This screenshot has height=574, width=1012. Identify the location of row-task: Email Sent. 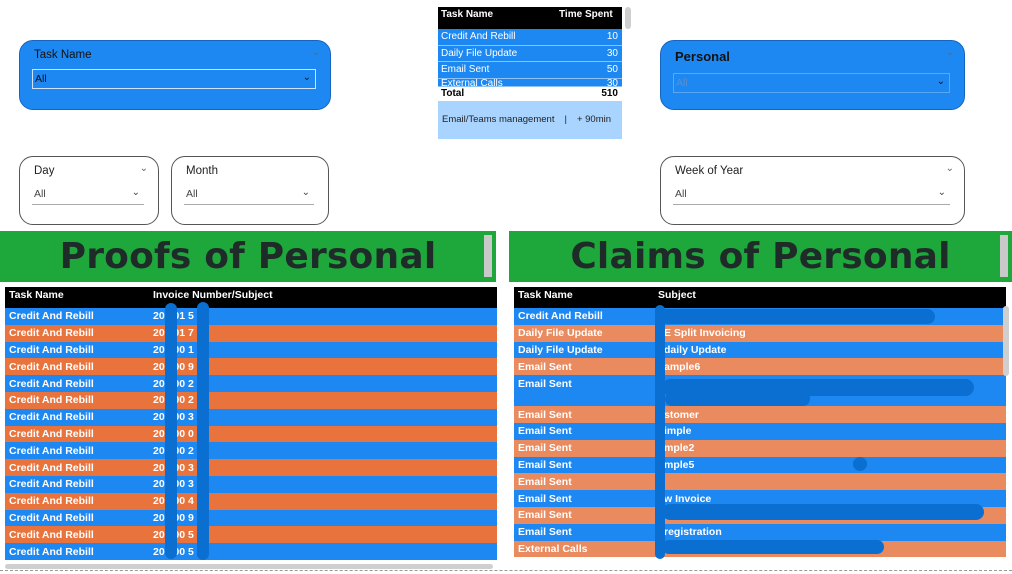
(465, 70).